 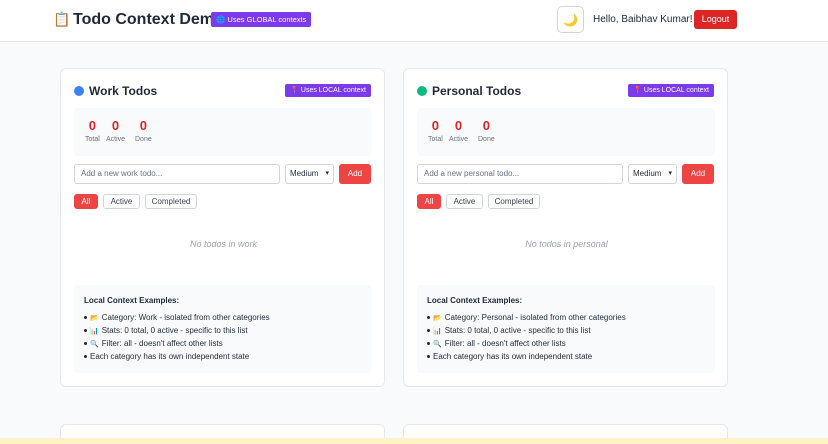 What do you see at coordinates (148, 19) in the screenshot?
I see `app-title: Todo Context Demo` at bounding box center [148, 19].